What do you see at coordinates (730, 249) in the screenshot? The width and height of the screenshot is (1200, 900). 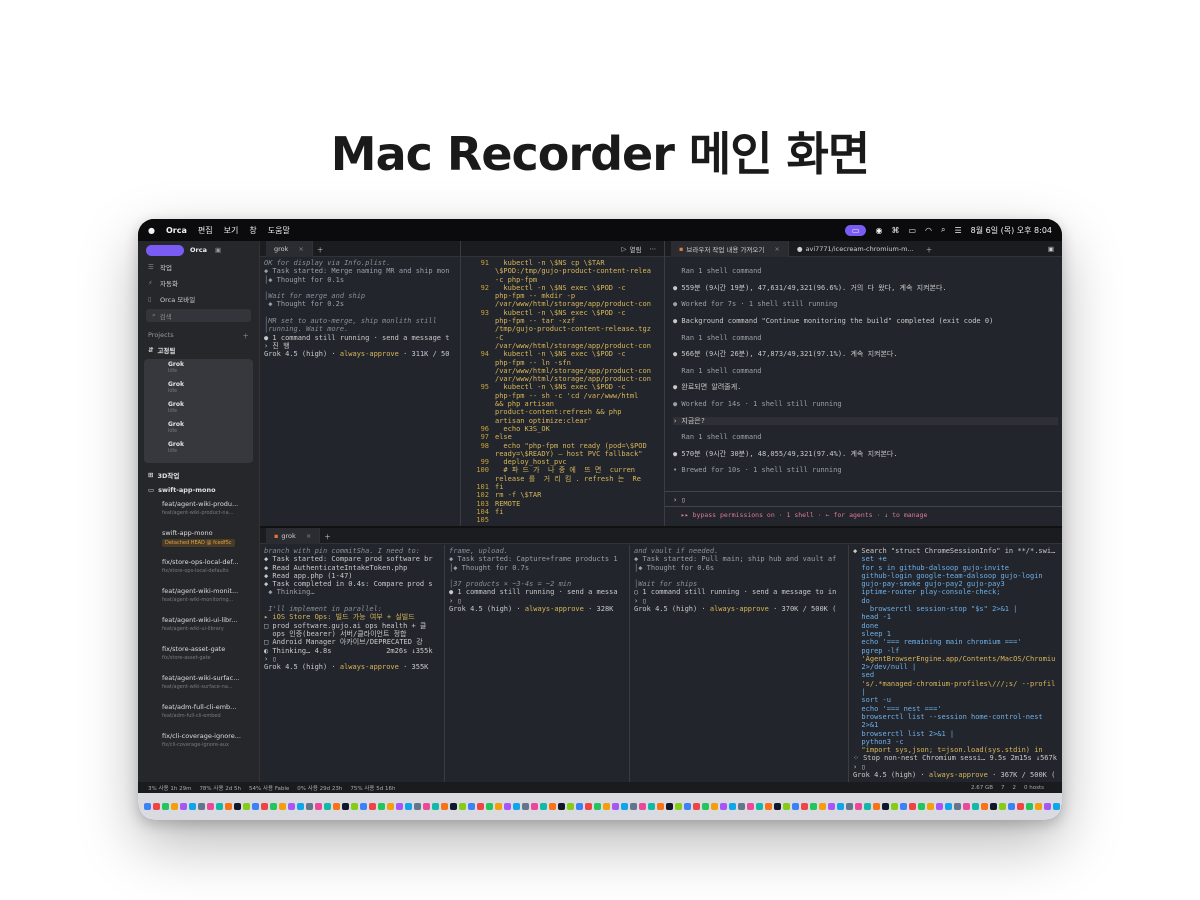 I see `tab-browser-task: ▪ 브라우저 작업 내용 가져오기 ×` at bounding box center [730, 249].